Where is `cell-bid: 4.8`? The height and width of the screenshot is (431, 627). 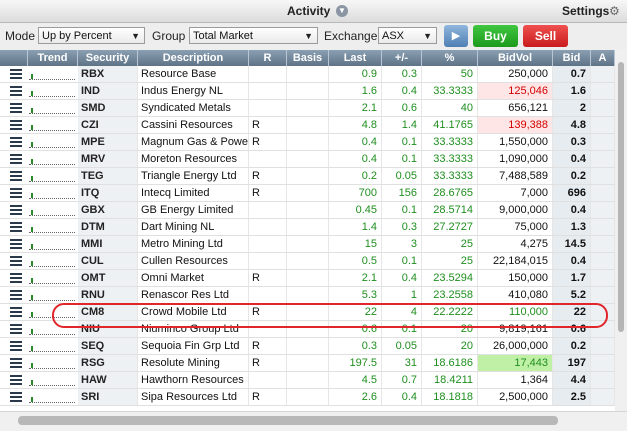
cell-bid: 4.8 is located at coordinates (572, 125).